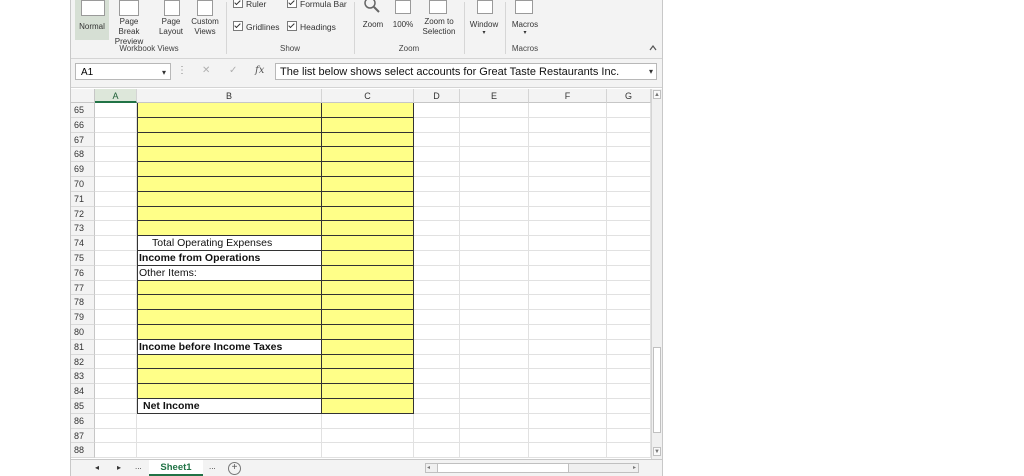 The image size is (1024, 476). What do you see at coordinates (368, 140) in the screenshot?
I see `cell-c67` at bounding box center [368, 140].